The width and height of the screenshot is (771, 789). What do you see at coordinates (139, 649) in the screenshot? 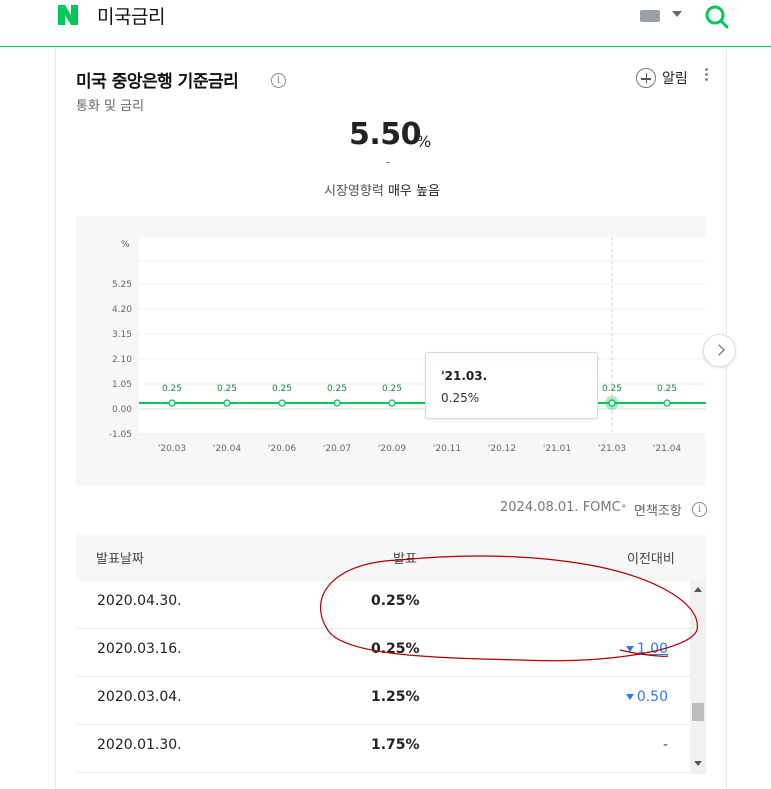
I see `row-date: 2020.03.16.` at bounding box center [139, 649].